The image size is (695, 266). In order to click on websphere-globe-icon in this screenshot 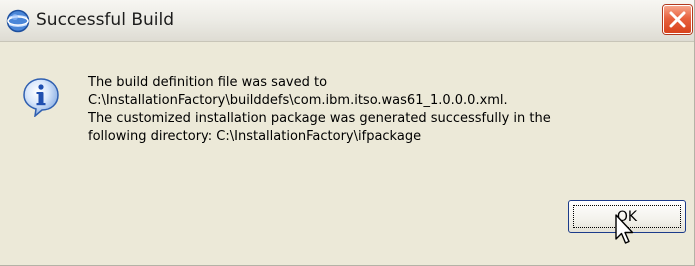, I will do `click(18, 21)`.